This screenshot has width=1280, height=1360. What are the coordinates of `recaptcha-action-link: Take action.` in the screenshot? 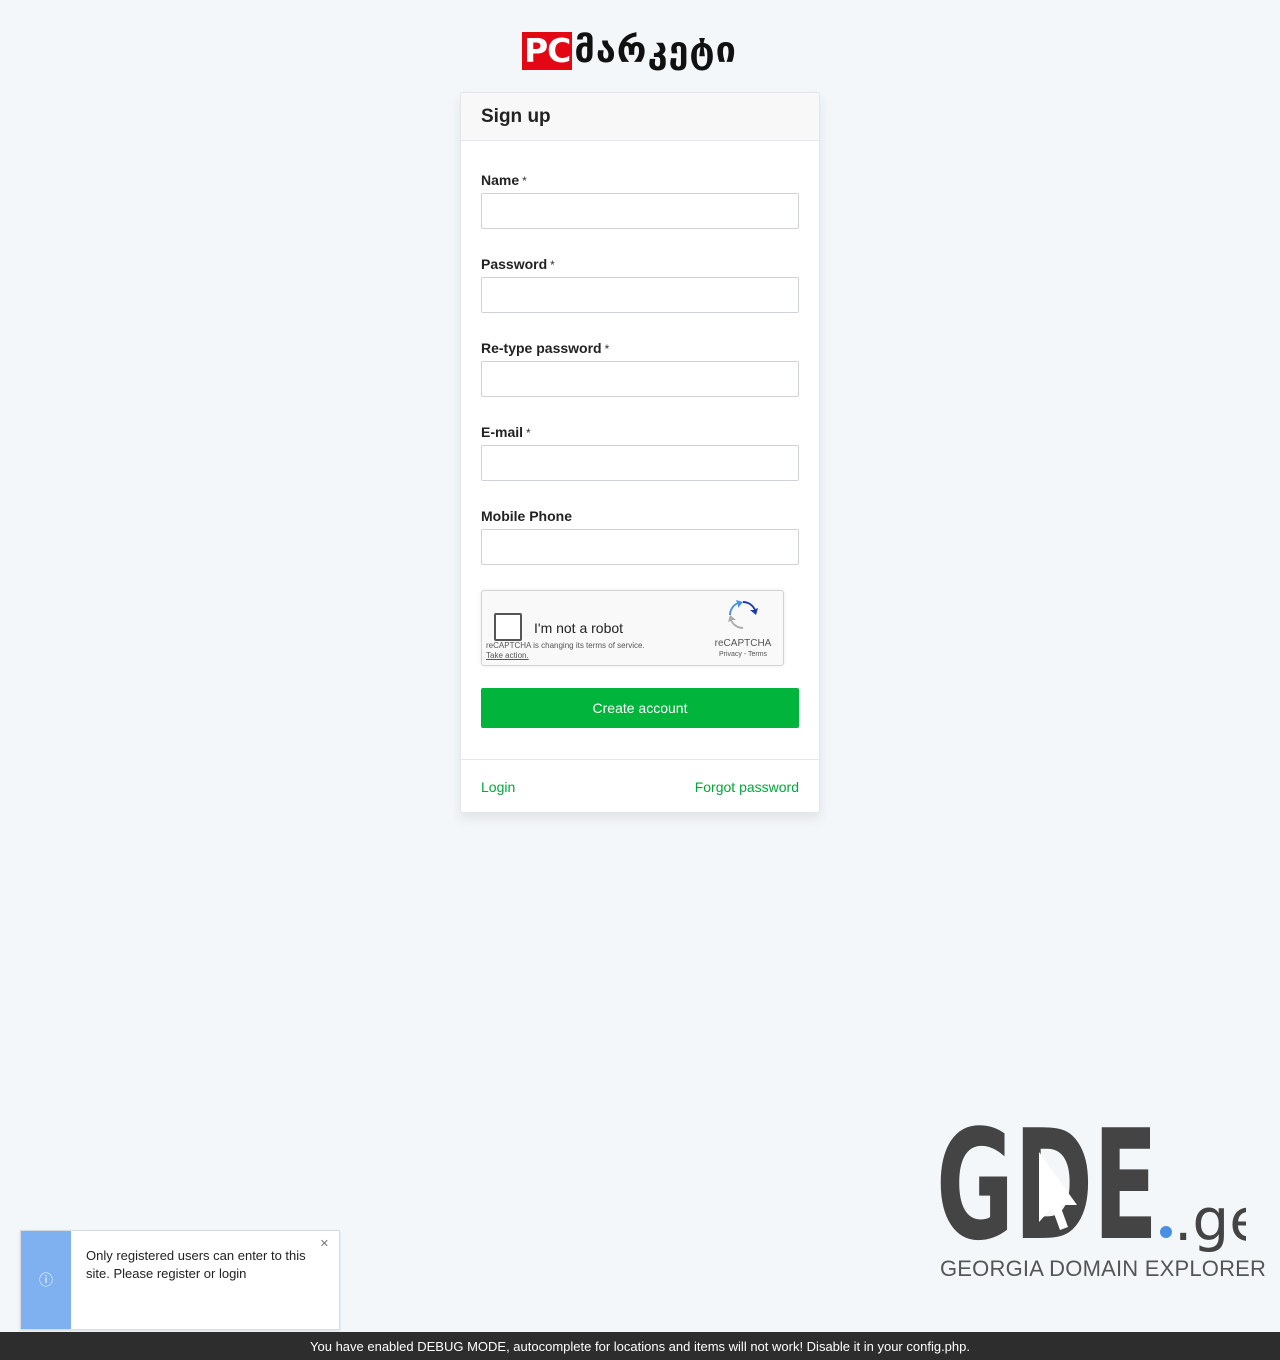 It's located at (507, 655).